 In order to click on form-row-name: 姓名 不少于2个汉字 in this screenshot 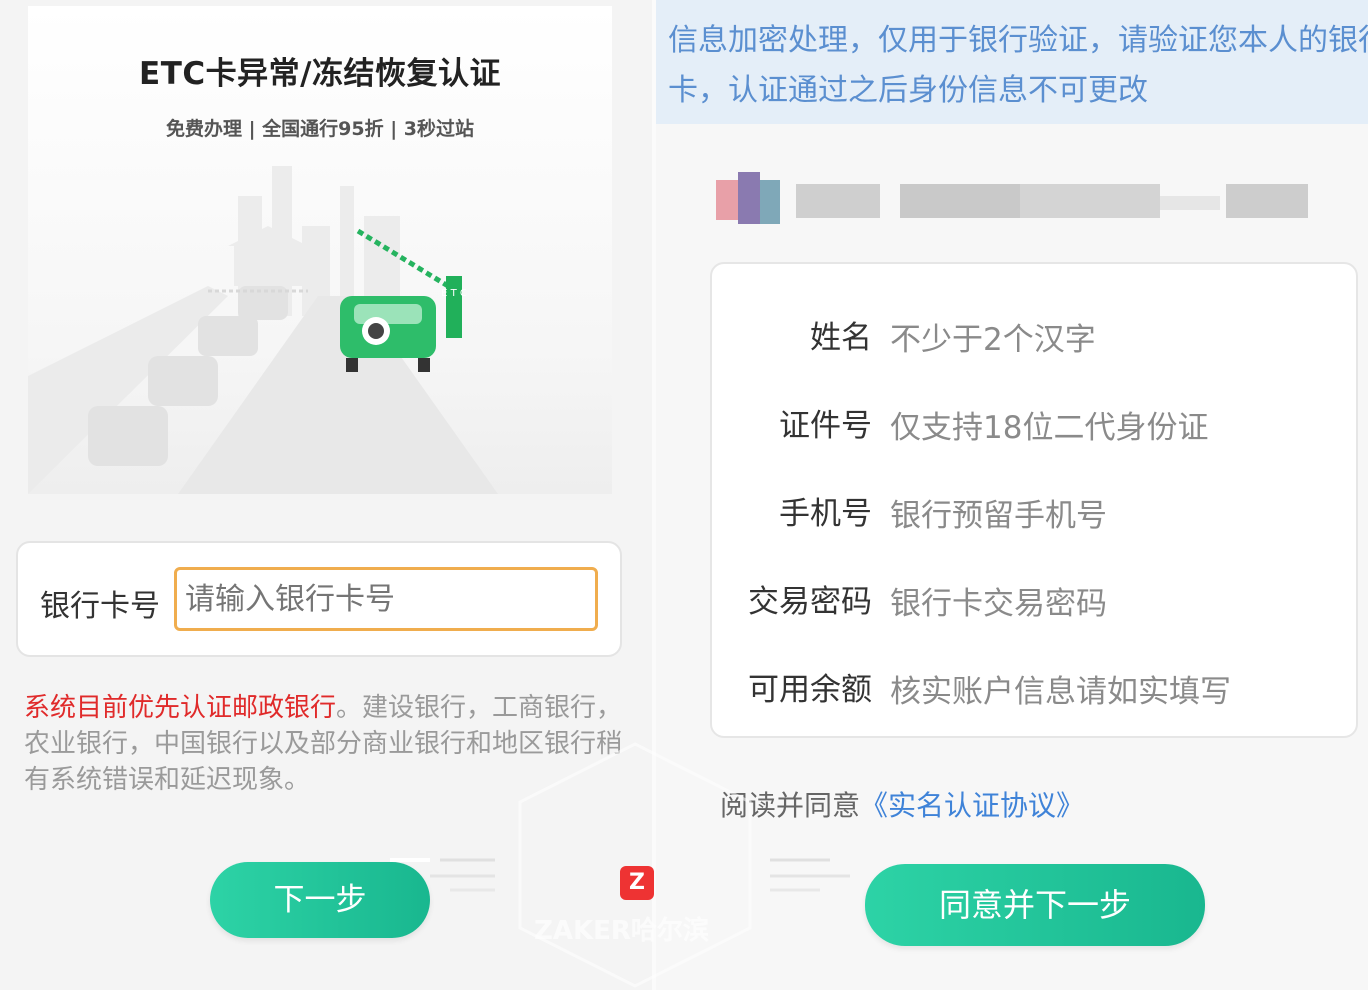, I will do `click(1034, 334)`.